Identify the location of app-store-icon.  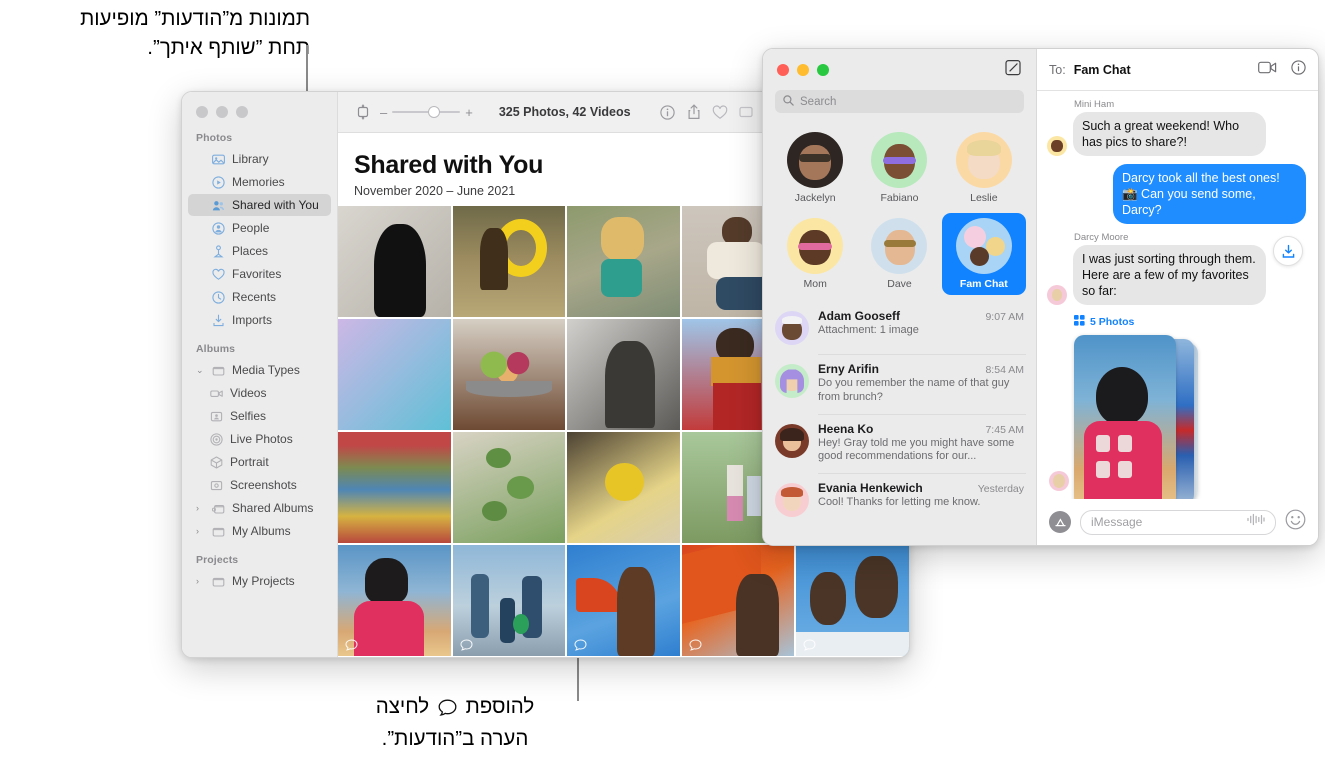
(1060, 522).